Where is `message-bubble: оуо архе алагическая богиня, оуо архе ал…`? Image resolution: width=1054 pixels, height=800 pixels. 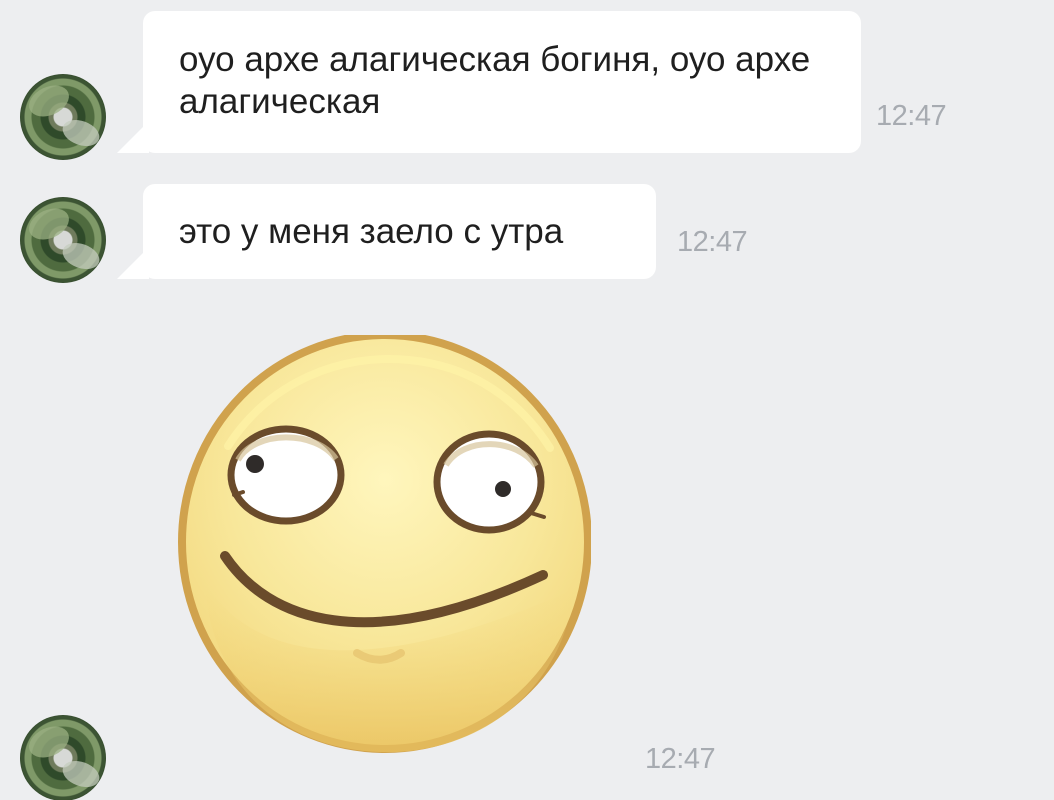 message-bubble: оуо архе алагическая богиня, оуо архе ал… is located at coordinates (502, 82).